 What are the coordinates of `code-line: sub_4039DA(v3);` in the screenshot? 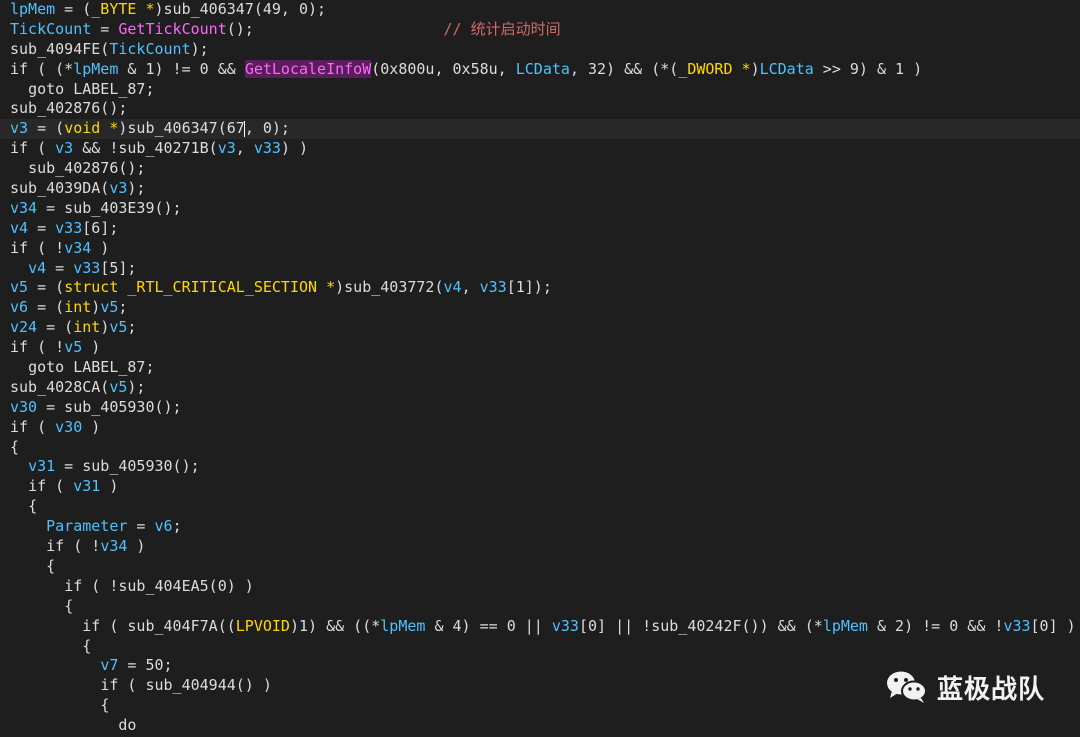 It's located at (540, 189).